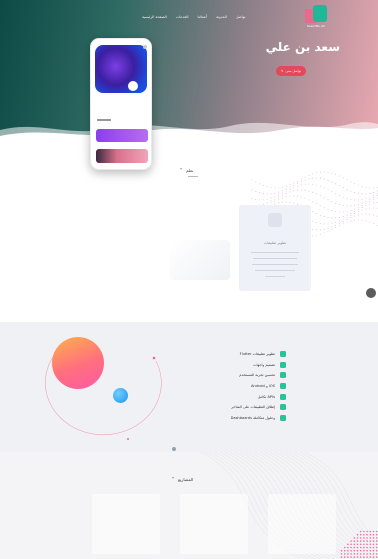  I want to click on service-card-title: تطوير تطبيقات, so click(275, 243).